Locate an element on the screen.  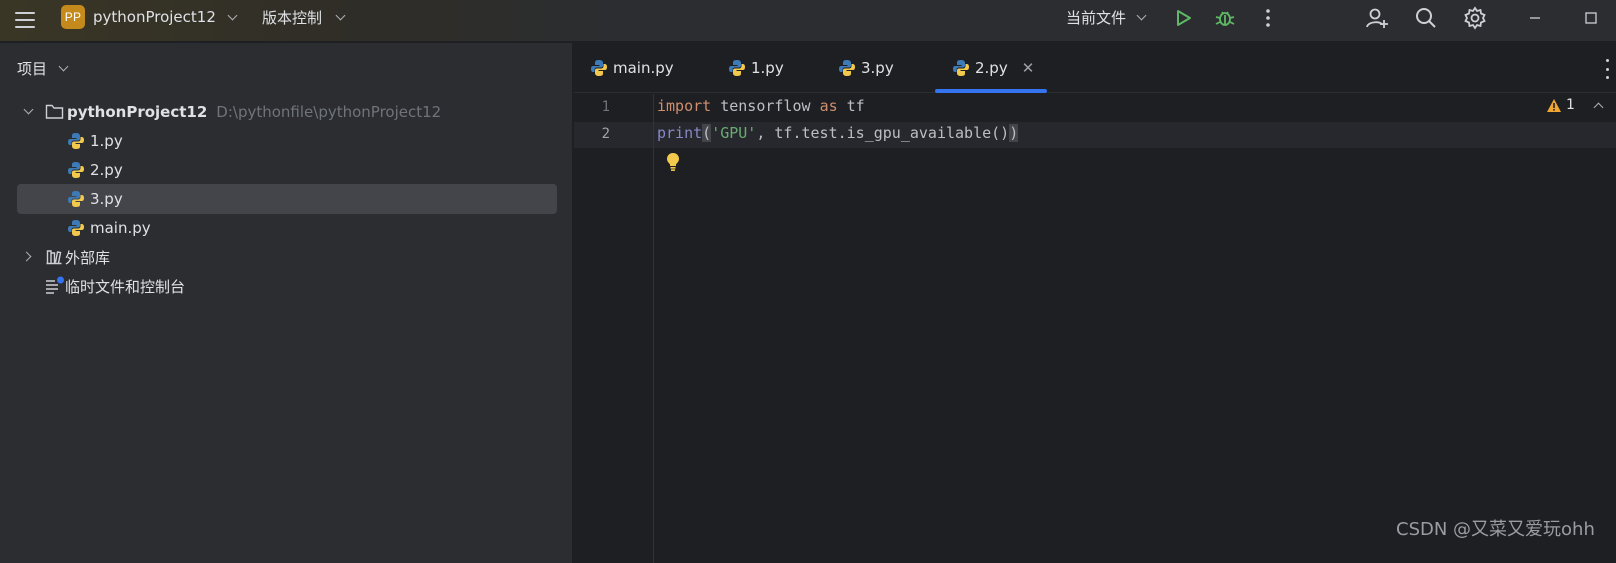
panel-title: 项目 is located at coordinates (32, 68).